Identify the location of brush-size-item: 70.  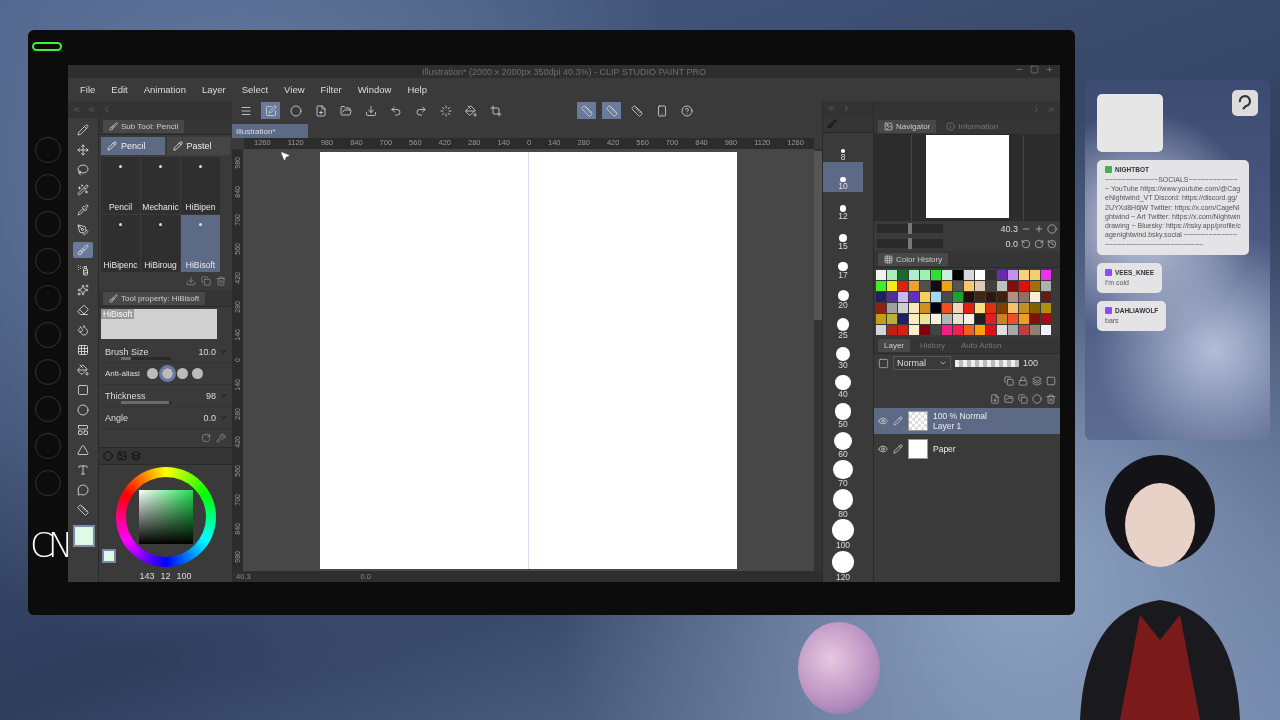
(843, 474).